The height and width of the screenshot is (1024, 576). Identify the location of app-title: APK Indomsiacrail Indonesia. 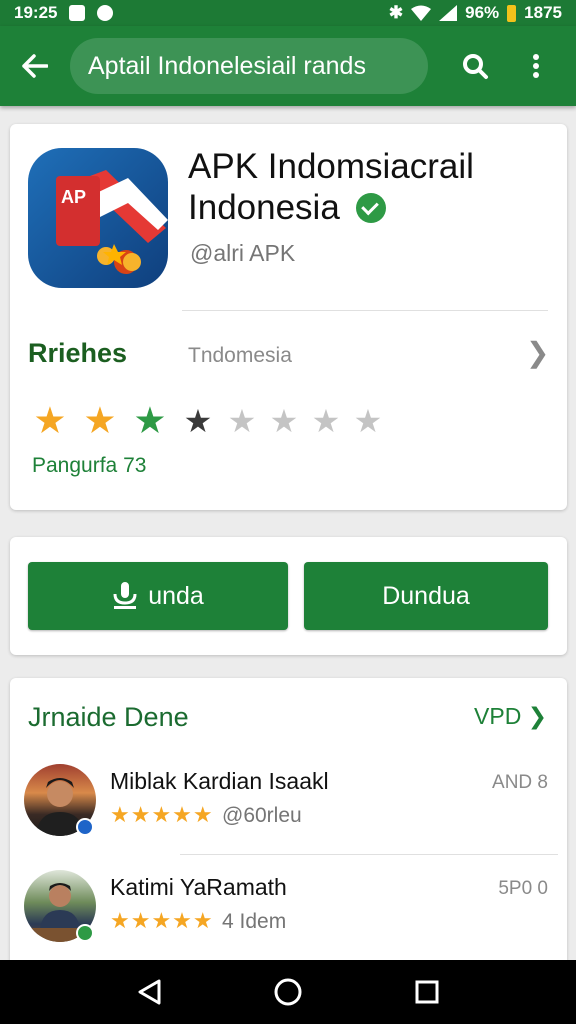
(377, 187).